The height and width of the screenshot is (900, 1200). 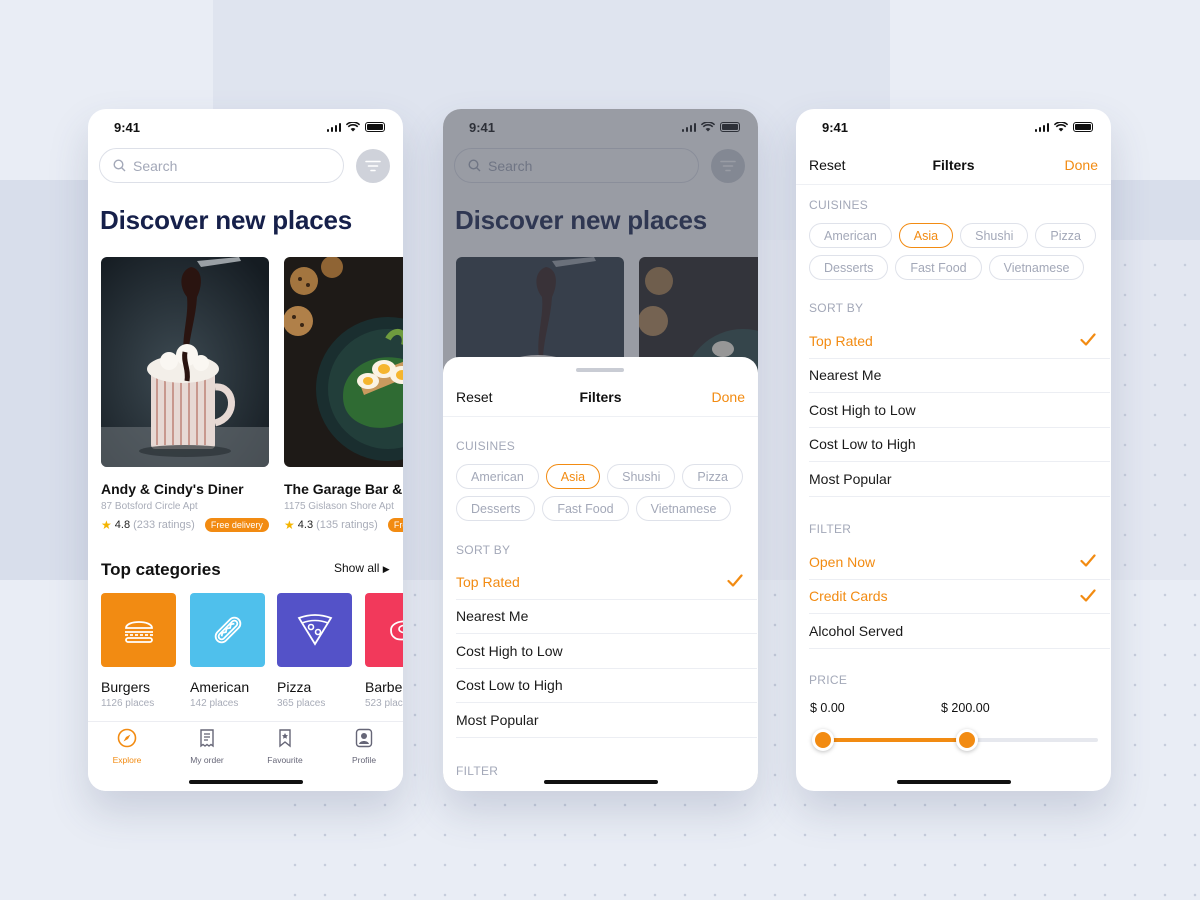 I want to click on place-address: 87 Botsford Circle Apt, so click(x=149, y=506).